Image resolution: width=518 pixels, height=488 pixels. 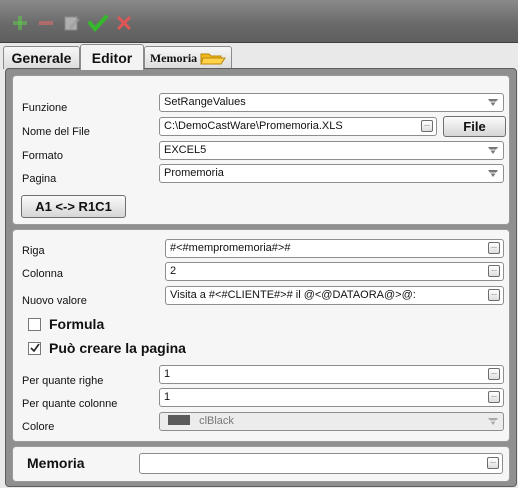 I want to click on a1-r1c1-button: A1 <-> R1C1, so click(x=73, y=206).